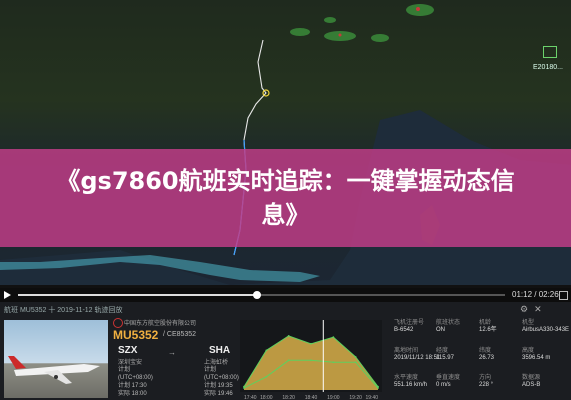  I want to click on destination-city: 上海虹桥, so click(216, 363).